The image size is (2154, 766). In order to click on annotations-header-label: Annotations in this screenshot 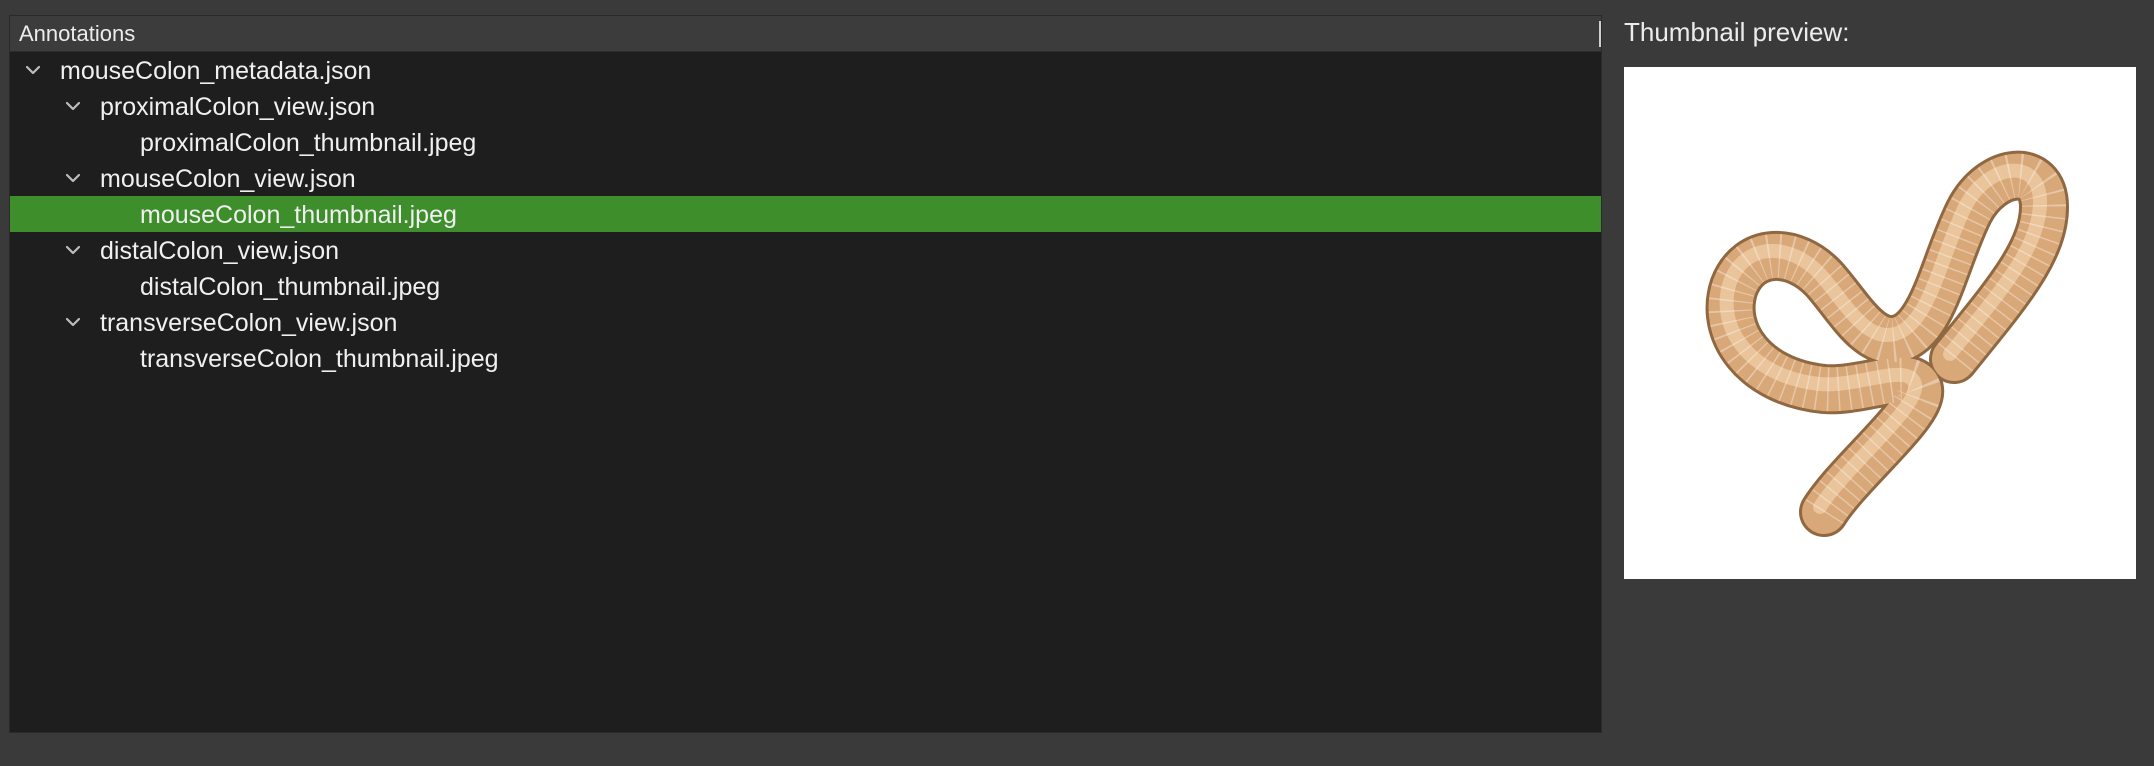, I will do `click(77, 33)`.